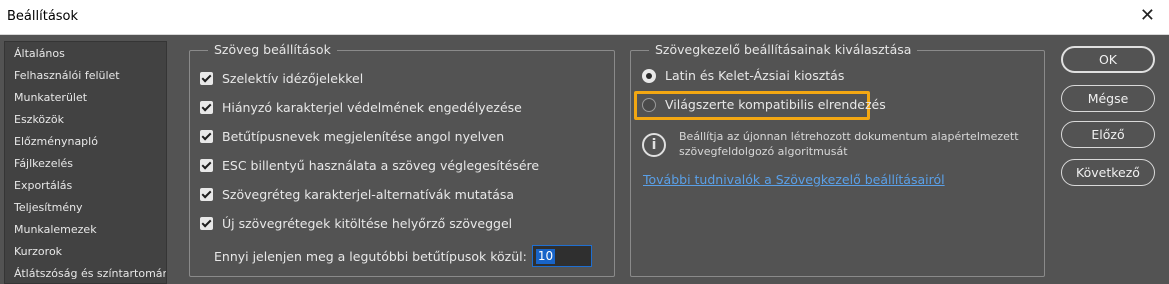  What do you see at coordinates (545, 256) in the screenshot?
I see `recent-fonts-value: 10` at bounding box center [545, 256].